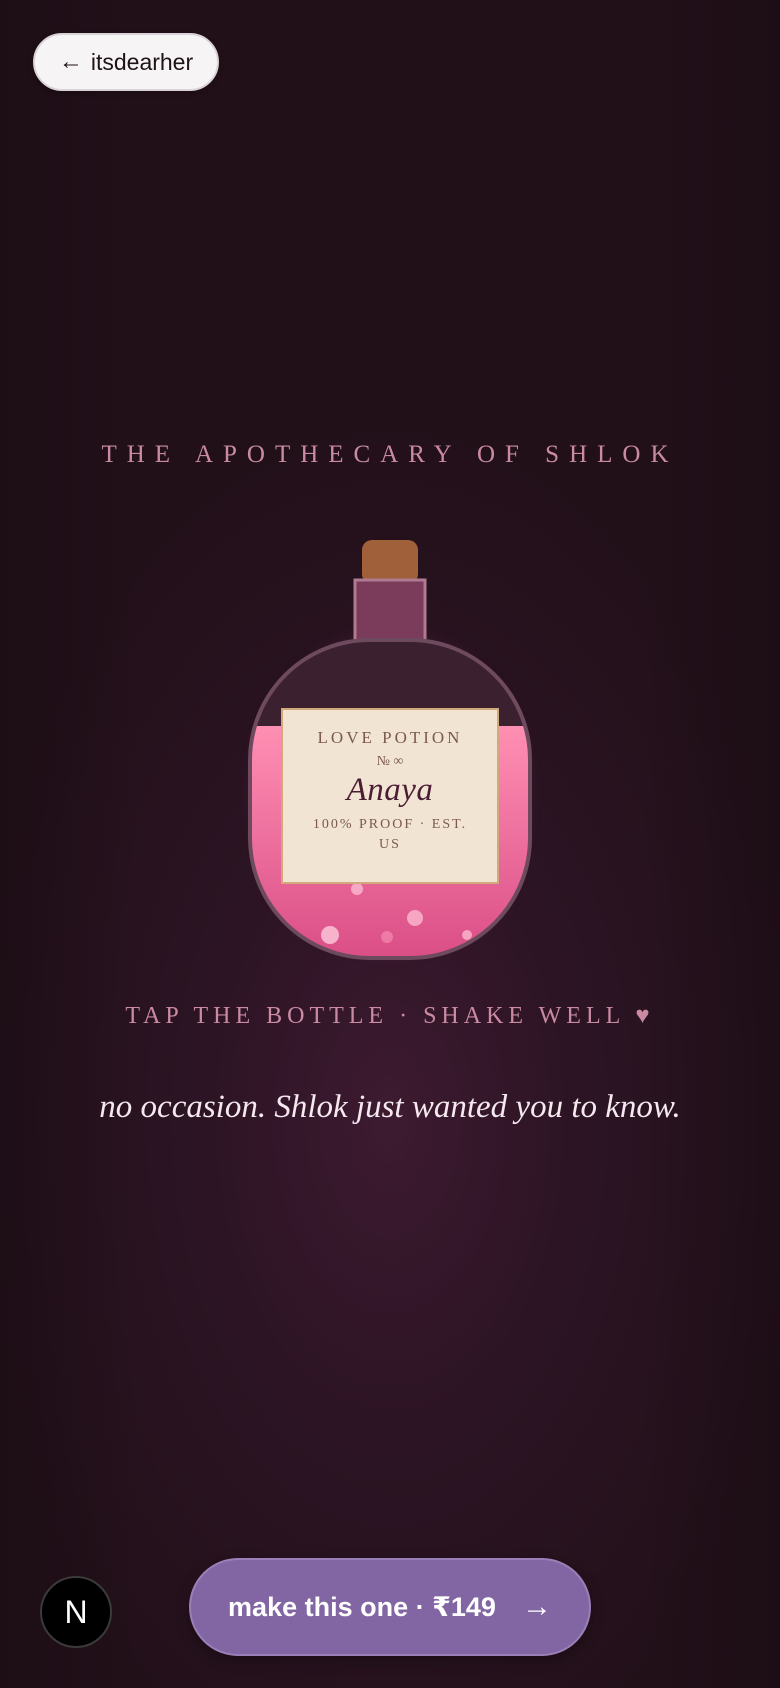  Describe the element at coordinates (390, 1016) in the screenshot. I see `tap-instructions: TAP THE BOTTLE · SHAKE WELL ♥` at that location.